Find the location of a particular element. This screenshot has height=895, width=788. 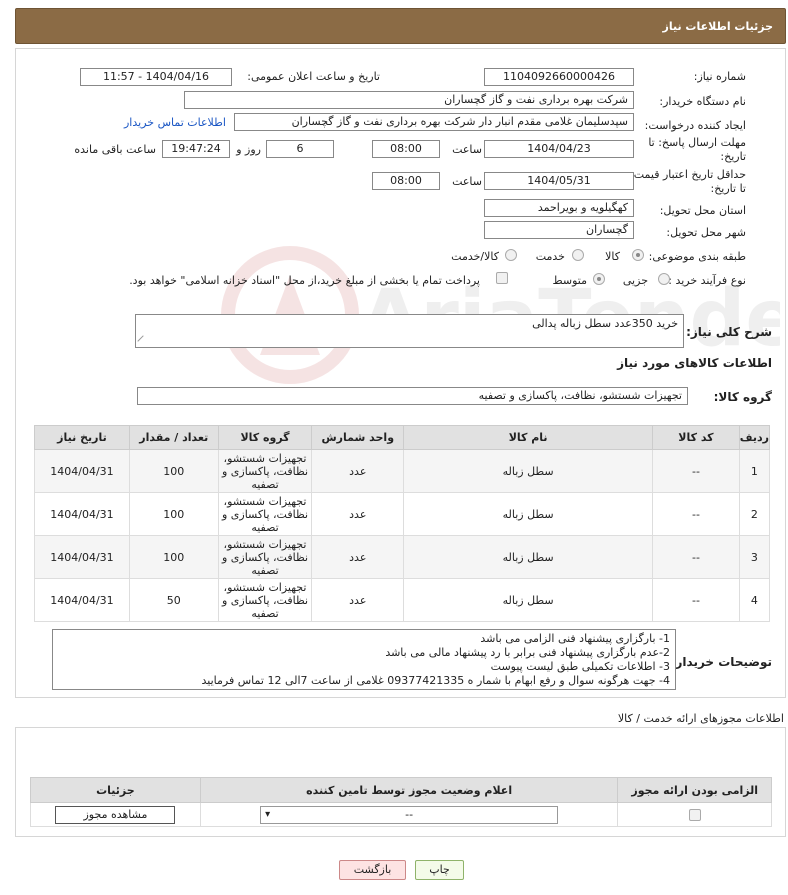

col-license-details: جزئیات is located at coordinates (115, 790).